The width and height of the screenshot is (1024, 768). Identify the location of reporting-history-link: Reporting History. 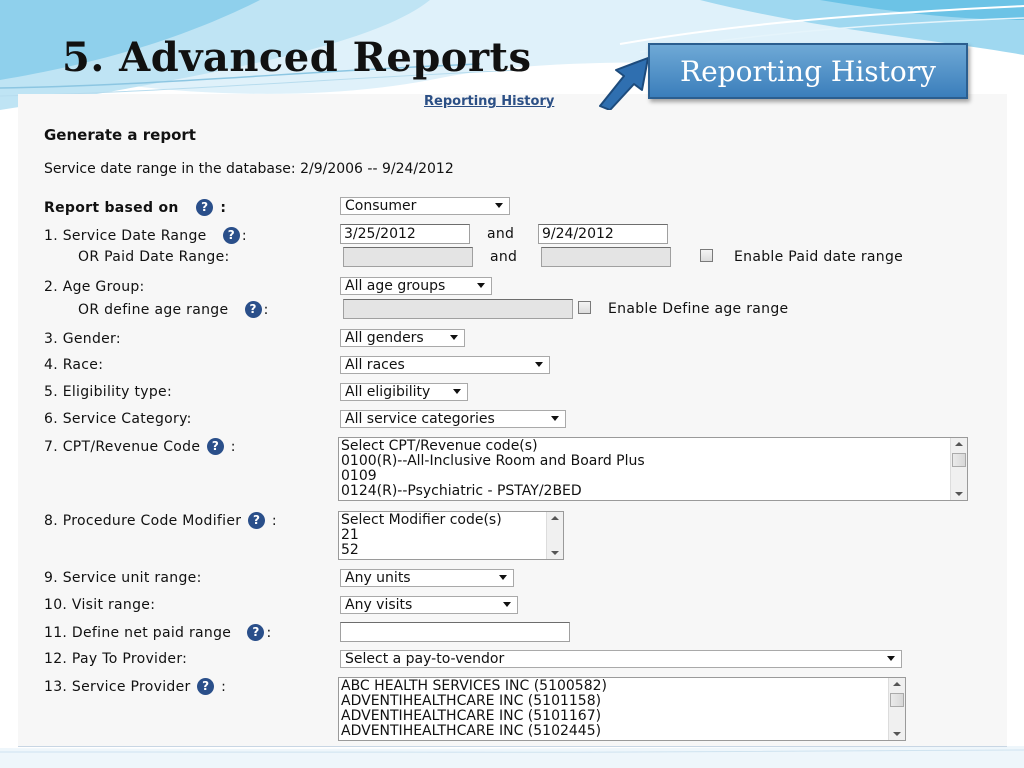
(489, 101).